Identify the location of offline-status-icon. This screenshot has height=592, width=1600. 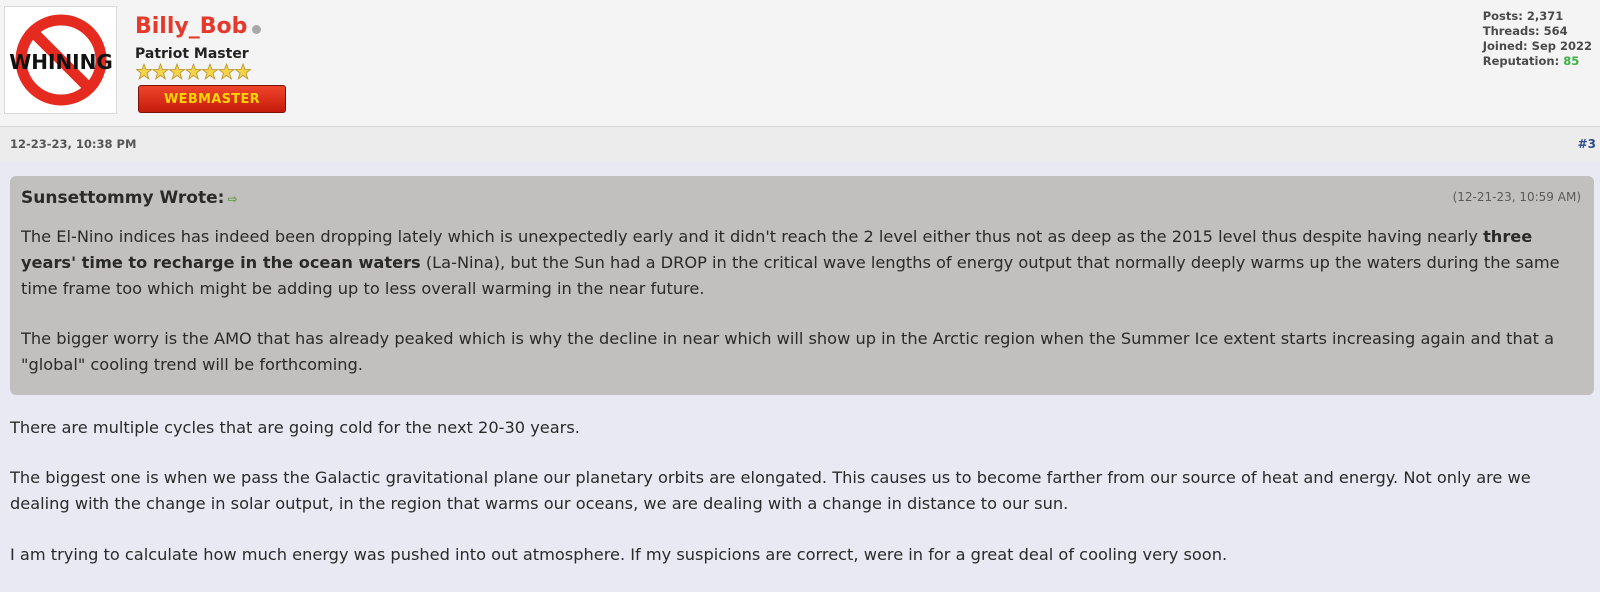
(256, 29).